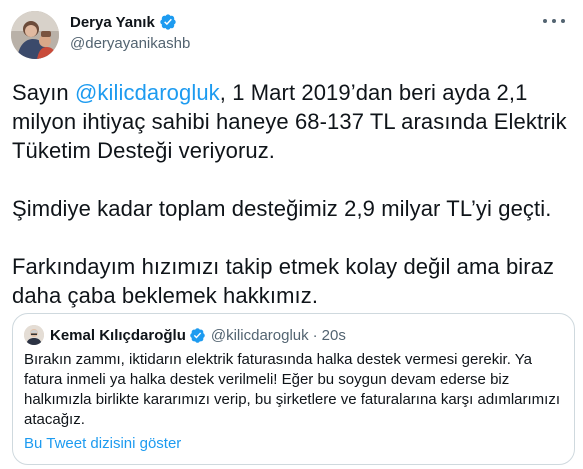  I want to click on quoted-author-avatar, so click(34, 335).